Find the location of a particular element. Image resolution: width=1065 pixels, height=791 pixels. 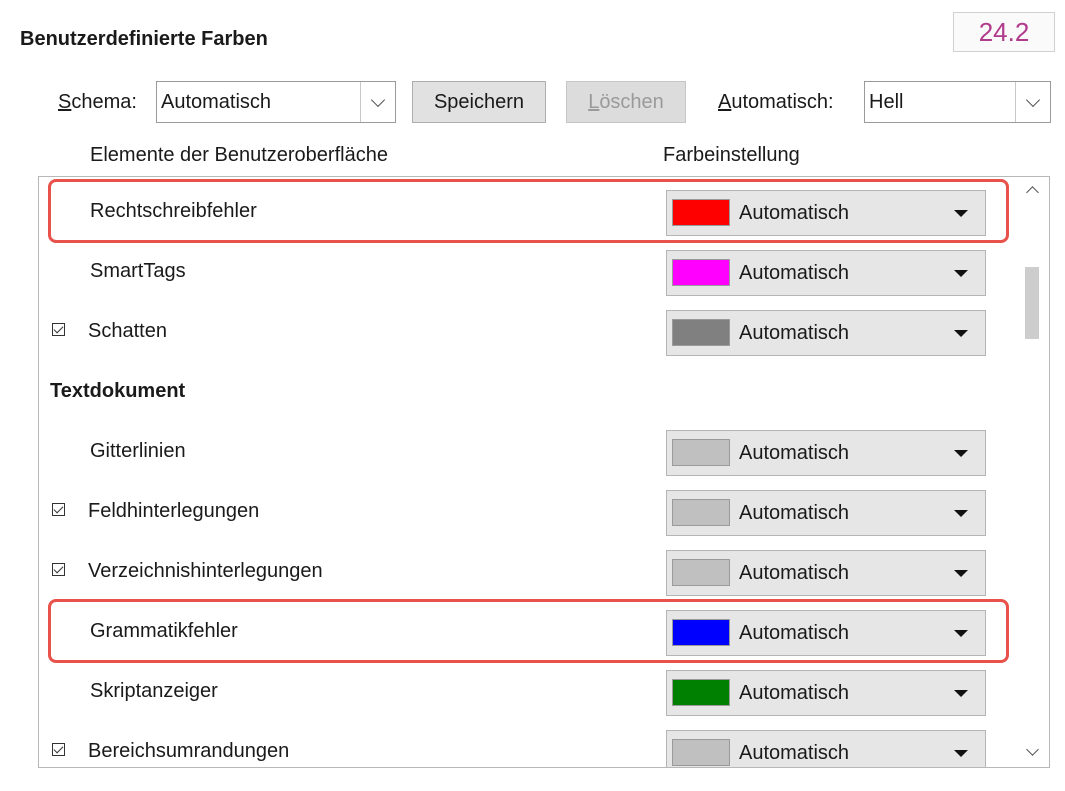

save-button: Speichern is located at coordinates (479, 102).